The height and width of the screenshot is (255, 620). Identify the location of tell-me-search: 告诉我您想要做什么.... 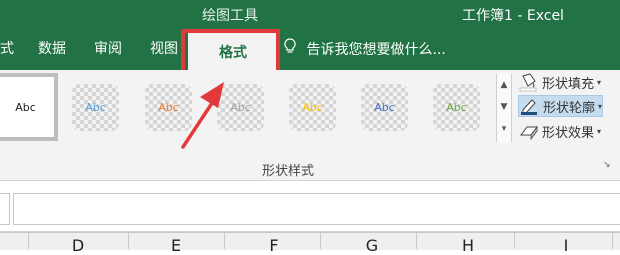
(365, 48).